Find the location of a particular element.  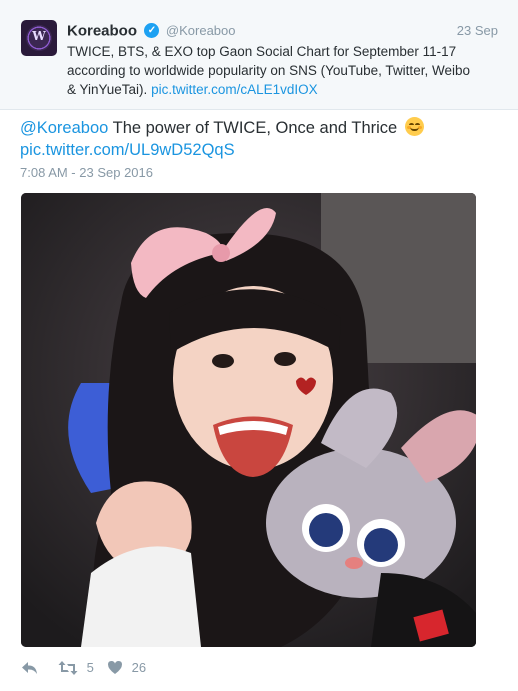

heart-icon is located at coordinates (115, 668).